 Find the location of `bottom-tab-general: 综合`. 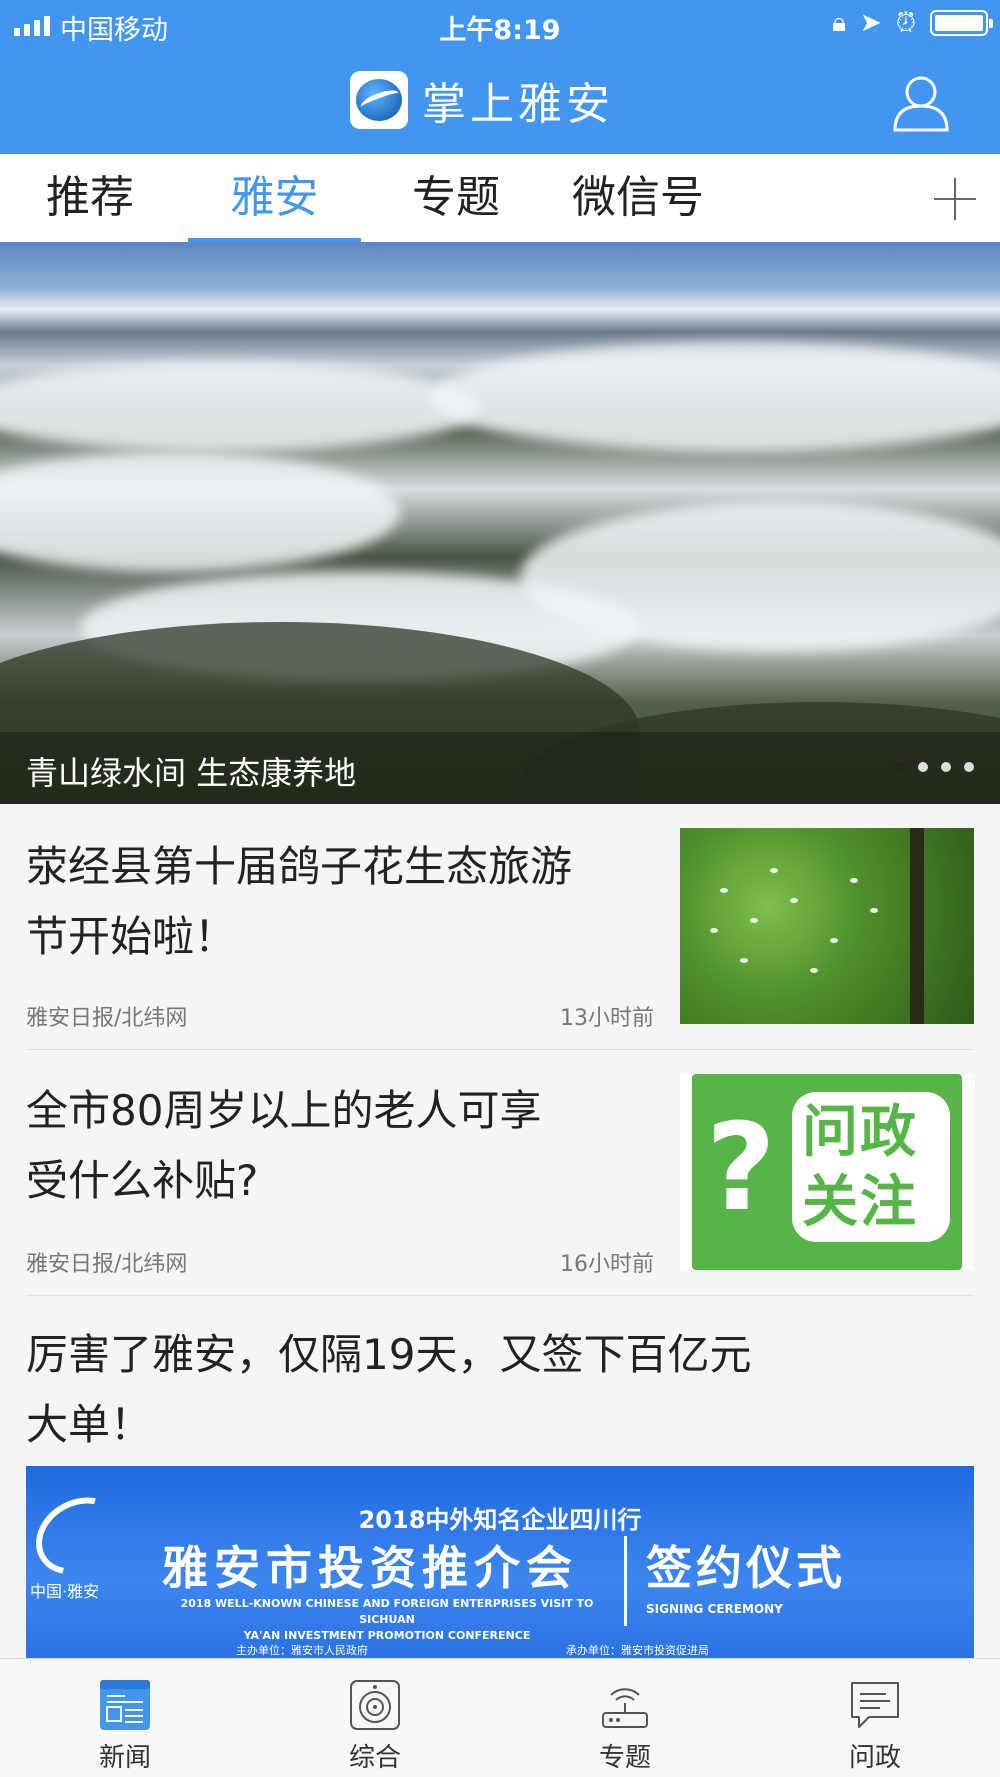

bottom-tab-general: 综合 is located at coordinates (375, 1718).